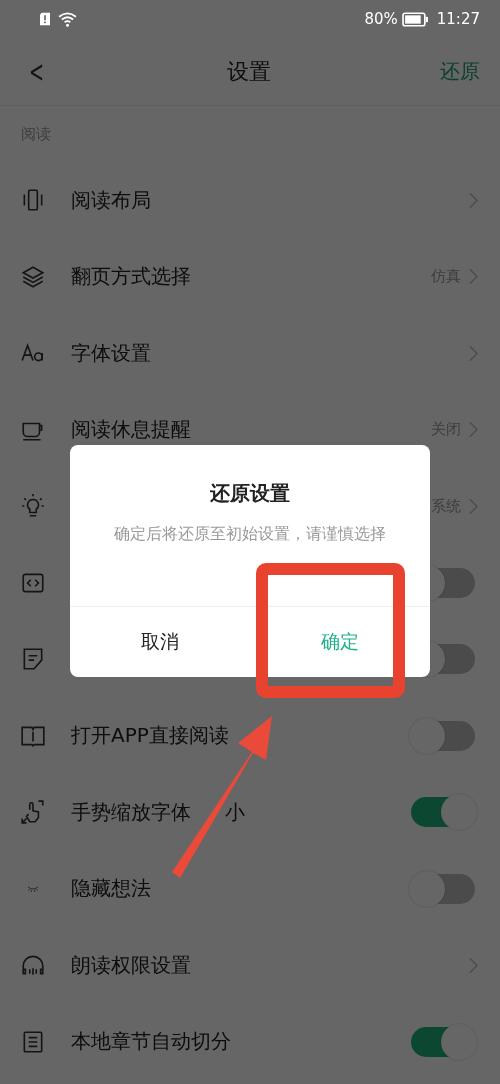  Describe the element at coordinates (460, 71) in the screenshot. I see `restore-button: 还原` at that location.